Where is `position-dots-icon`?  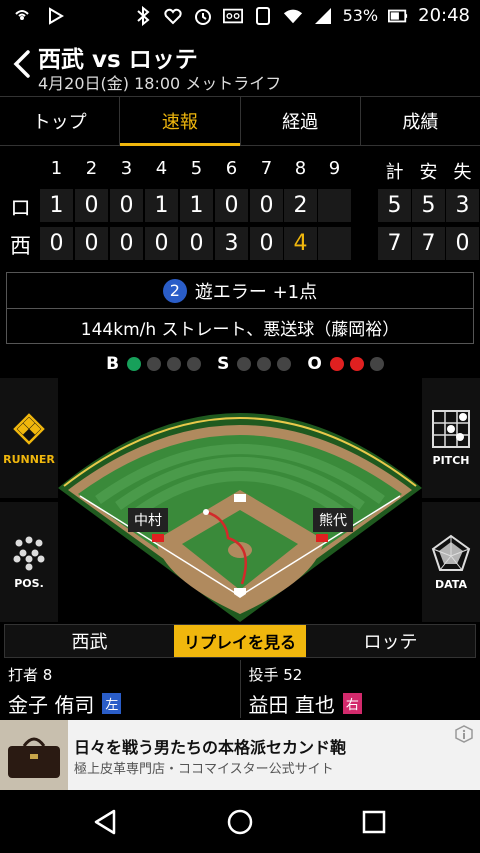
position-dots-icon is located at coordinates (29, 553).